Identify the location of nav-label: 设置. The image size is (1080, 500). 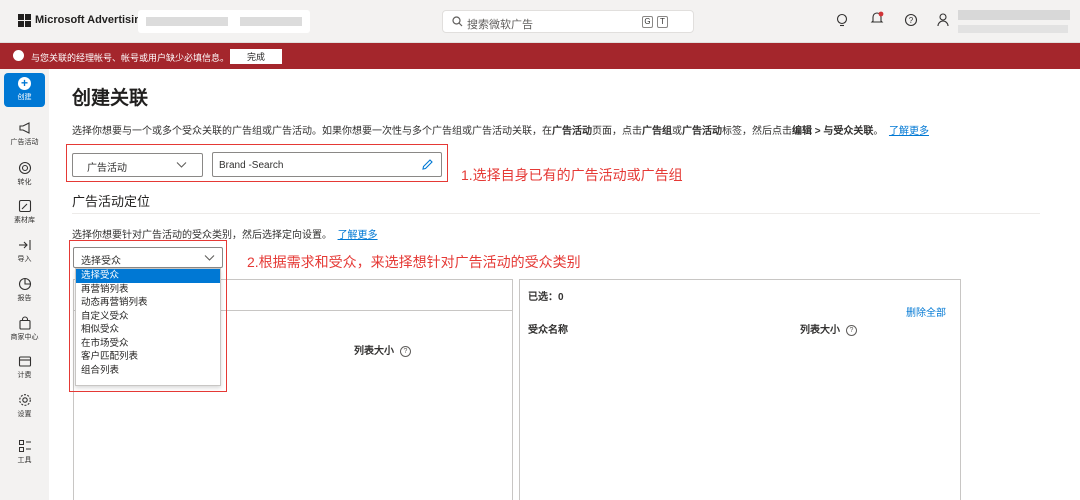
(24, 414).